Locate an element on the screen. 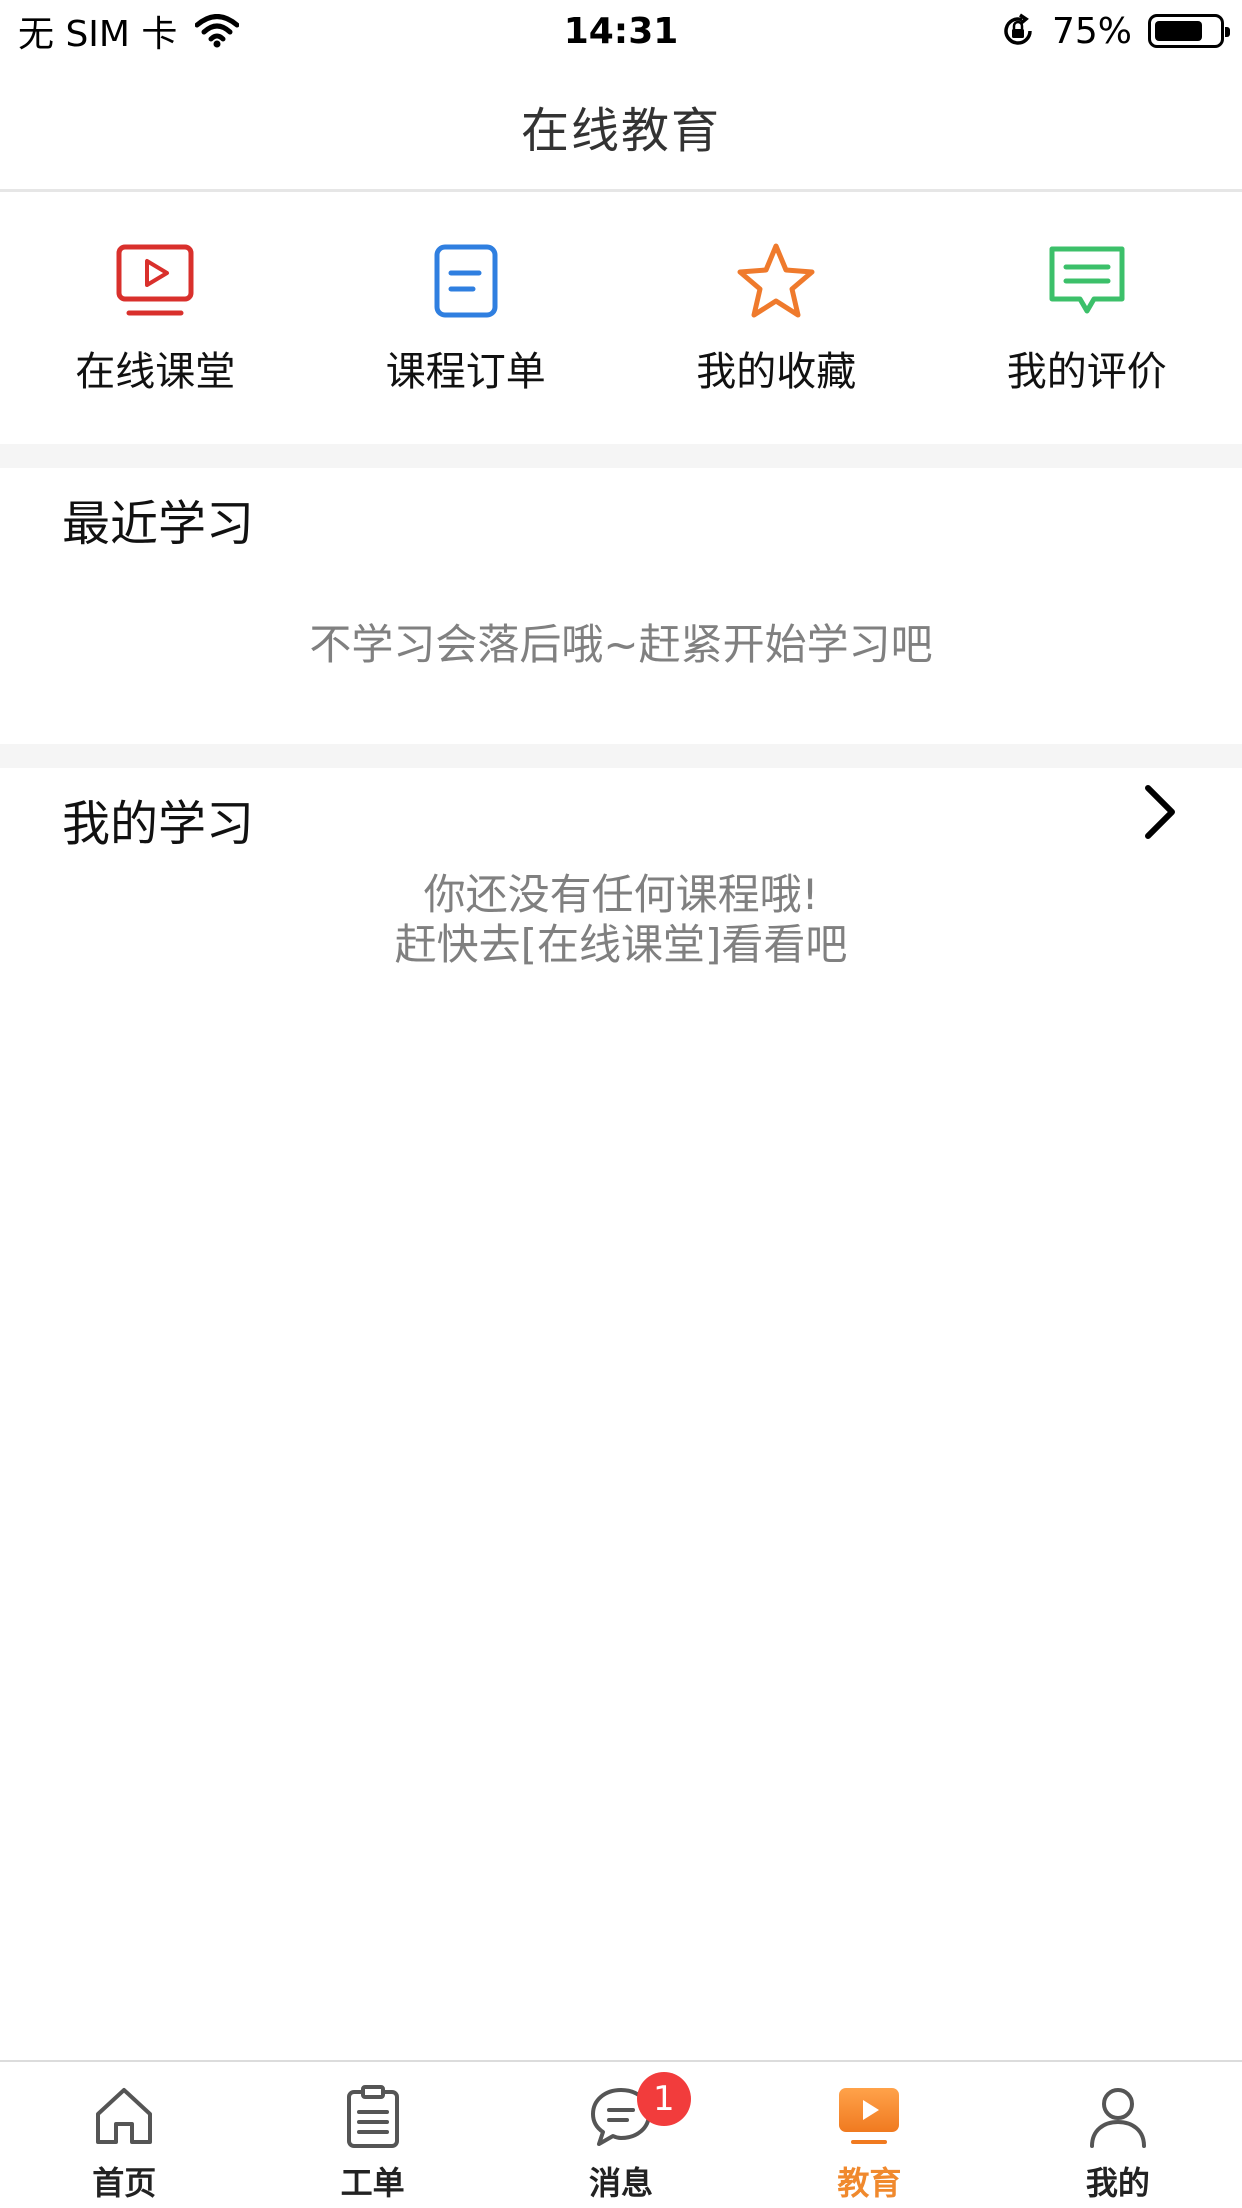 The width and height of the screenshot is (1242, 2208). wifi-icon is located at coordinates (217, 31).